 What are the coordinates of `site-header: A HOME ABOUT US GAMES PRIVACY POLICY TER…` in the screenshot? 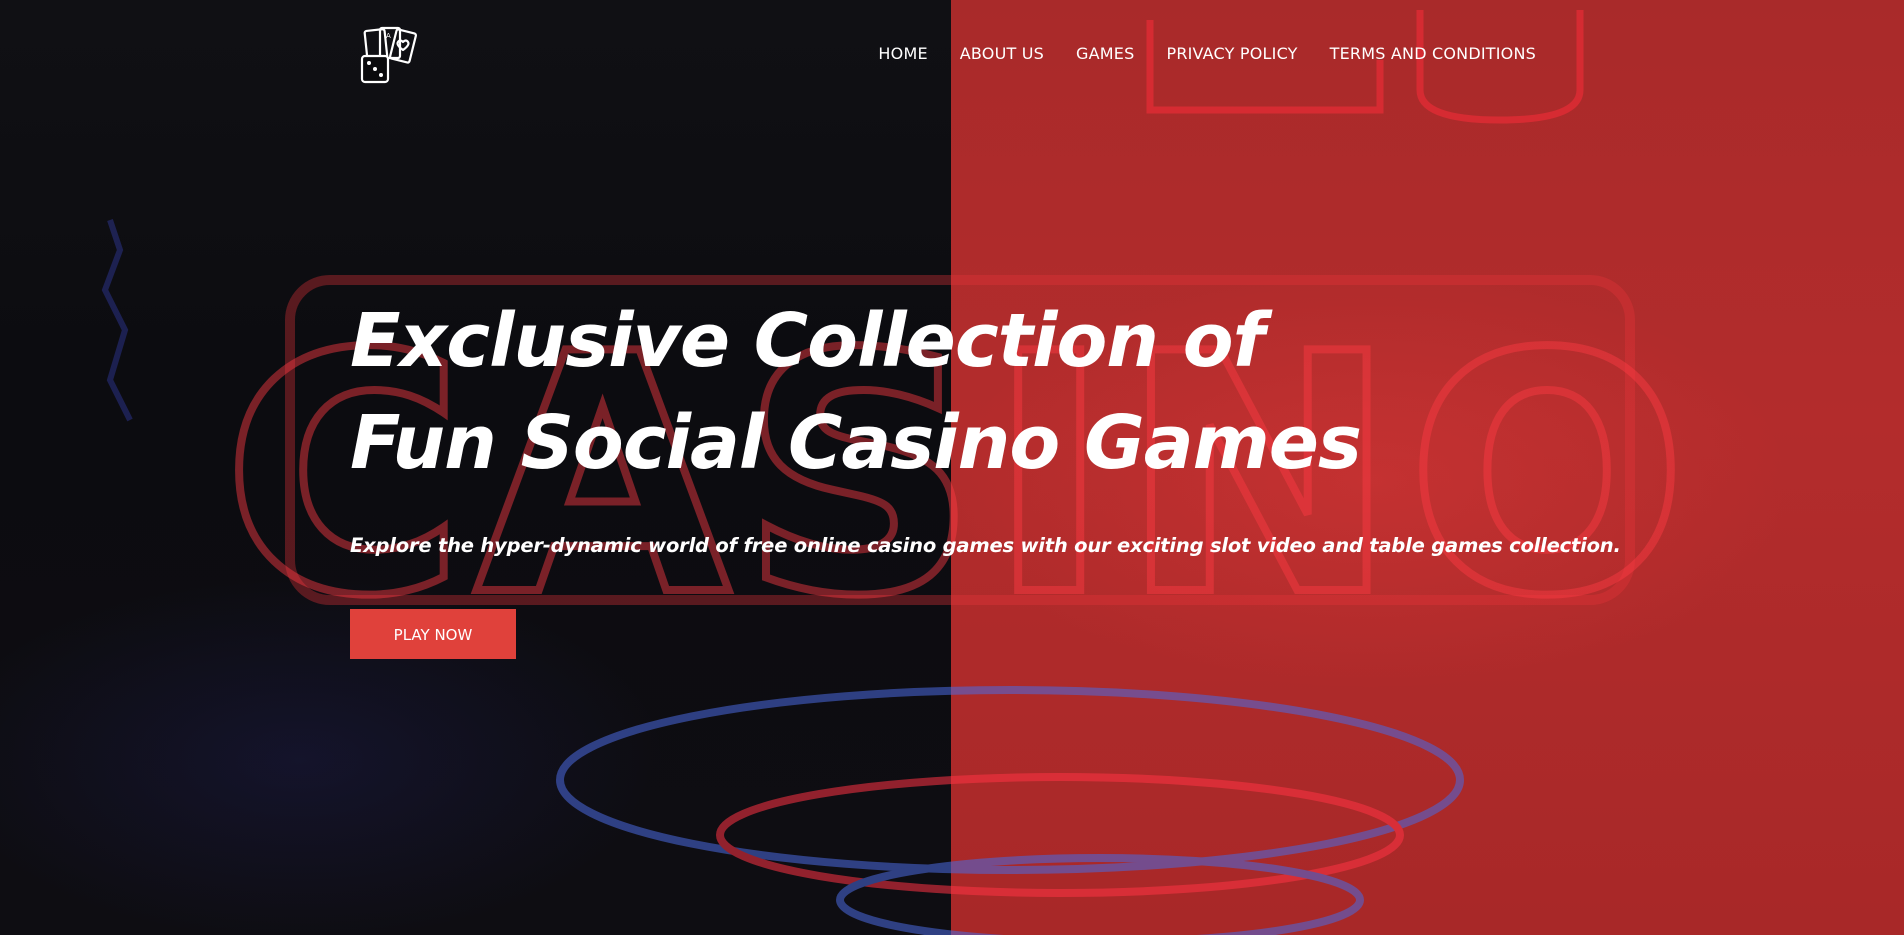 It's located at (952, 55).